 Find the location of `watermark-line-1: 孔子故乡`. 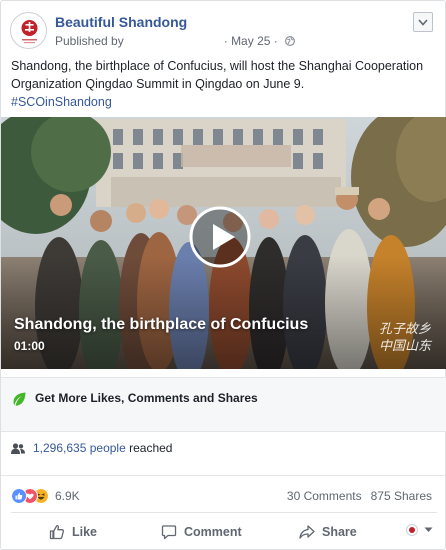

watermark-line-1: 孔子故乡 is located at coordinates (404, 329).